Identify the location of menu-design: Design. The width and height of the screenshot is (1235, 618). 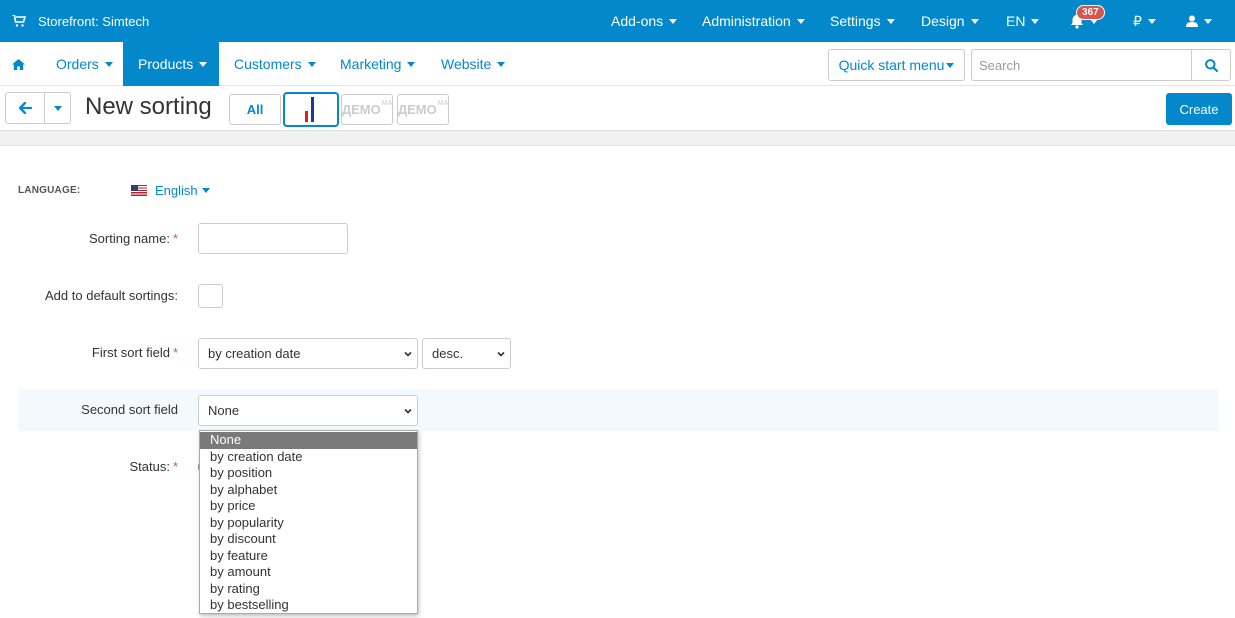
(950, 21).